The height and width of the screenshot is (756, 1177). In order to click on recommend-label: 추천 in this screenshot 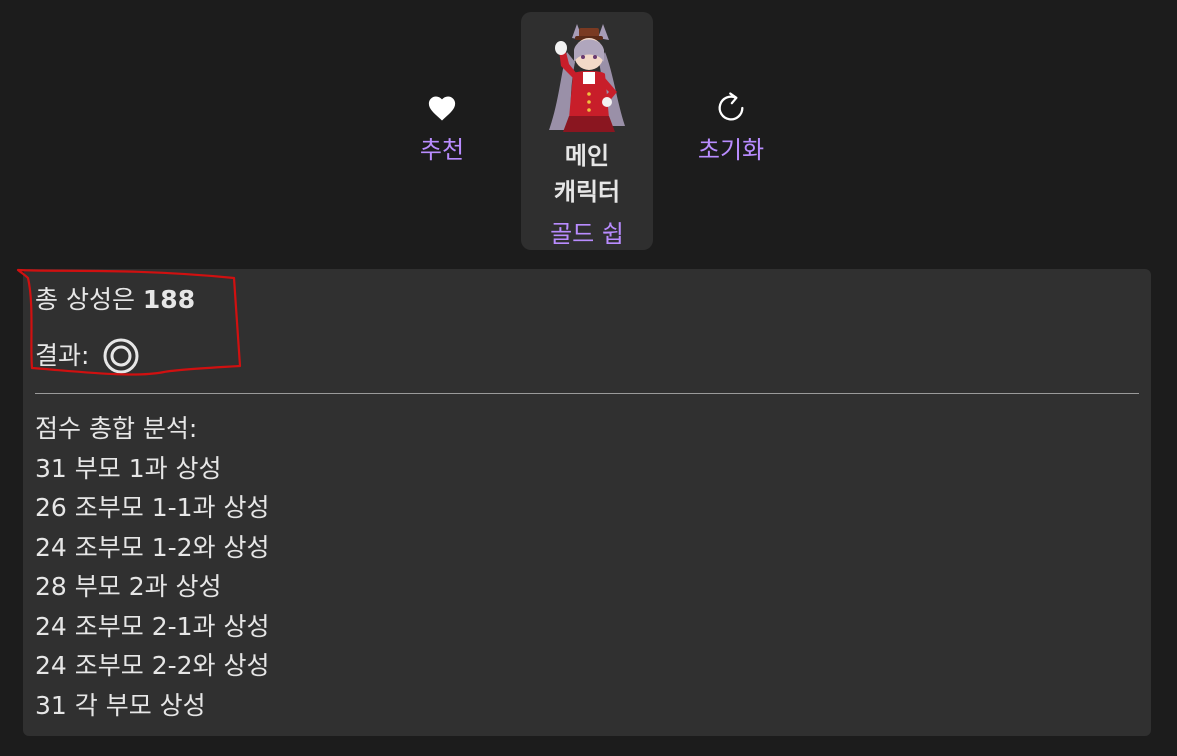, I will do `click(442, 150)`.